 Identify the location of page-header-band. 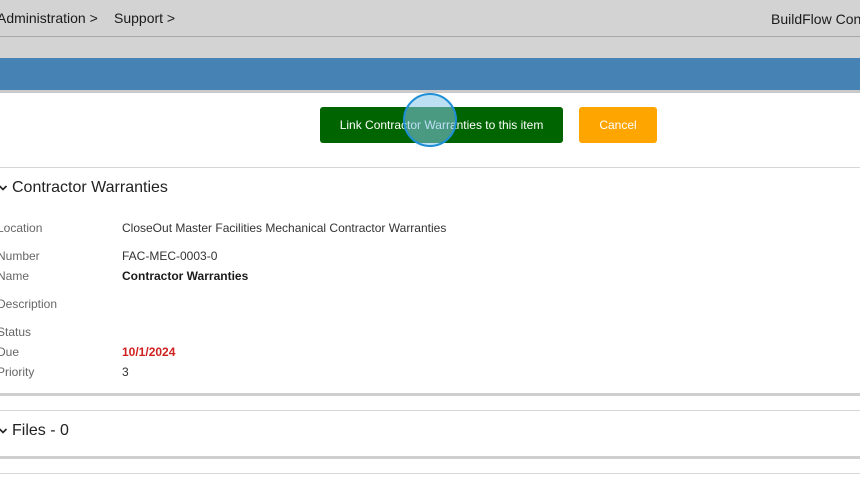
(430, 75).